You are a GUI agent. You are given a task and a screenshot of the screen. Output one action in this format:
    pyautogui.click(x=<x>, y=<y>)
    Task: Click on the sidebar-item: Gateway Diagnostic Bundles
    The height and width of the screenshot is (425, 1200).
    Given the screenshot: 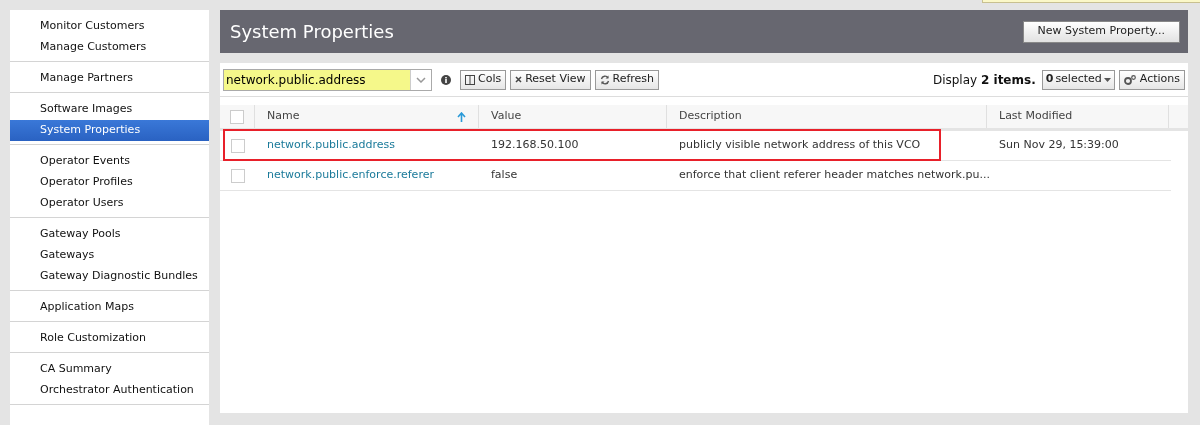 What is the action you would take?
    pyautogui.click(x=109, y=276)
    